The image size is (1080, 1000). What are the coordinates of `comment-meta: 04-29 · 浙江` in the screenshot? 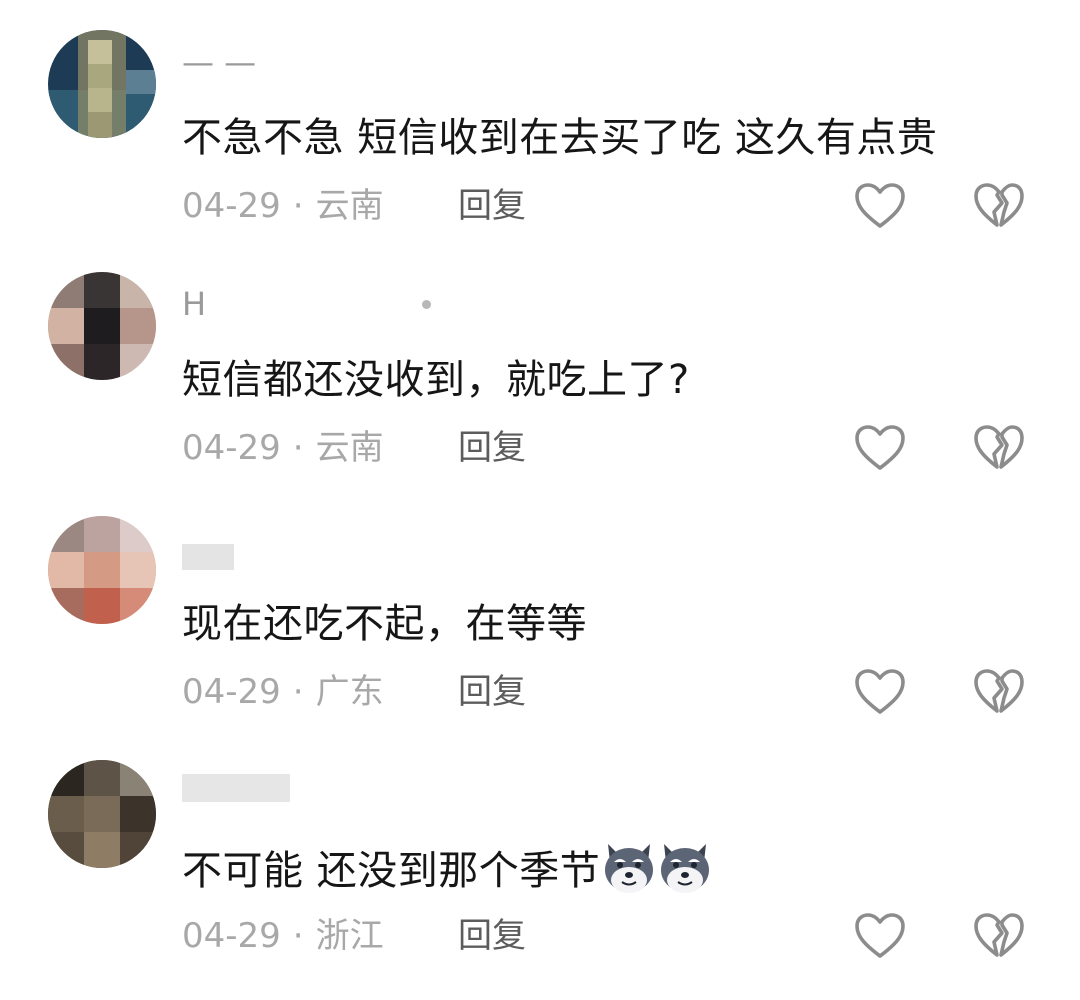 It's located at (283, 936).